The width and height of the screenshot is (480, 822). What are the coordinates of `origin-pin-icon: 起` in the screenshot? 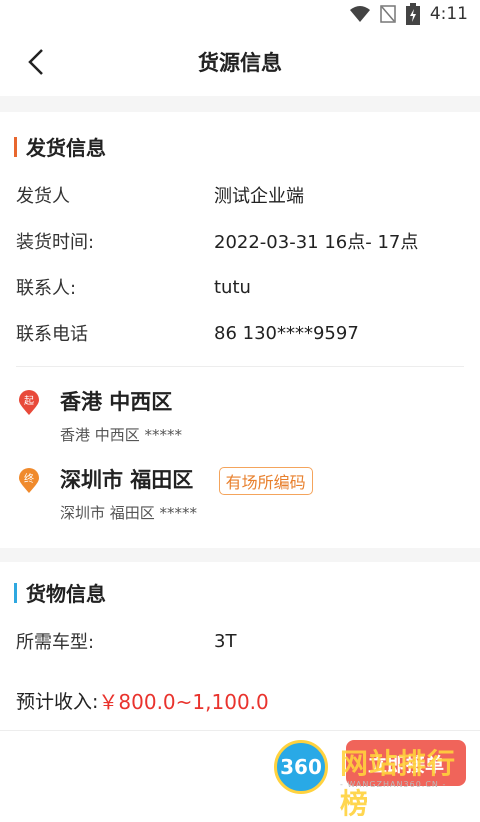 It's located at (29, 402).